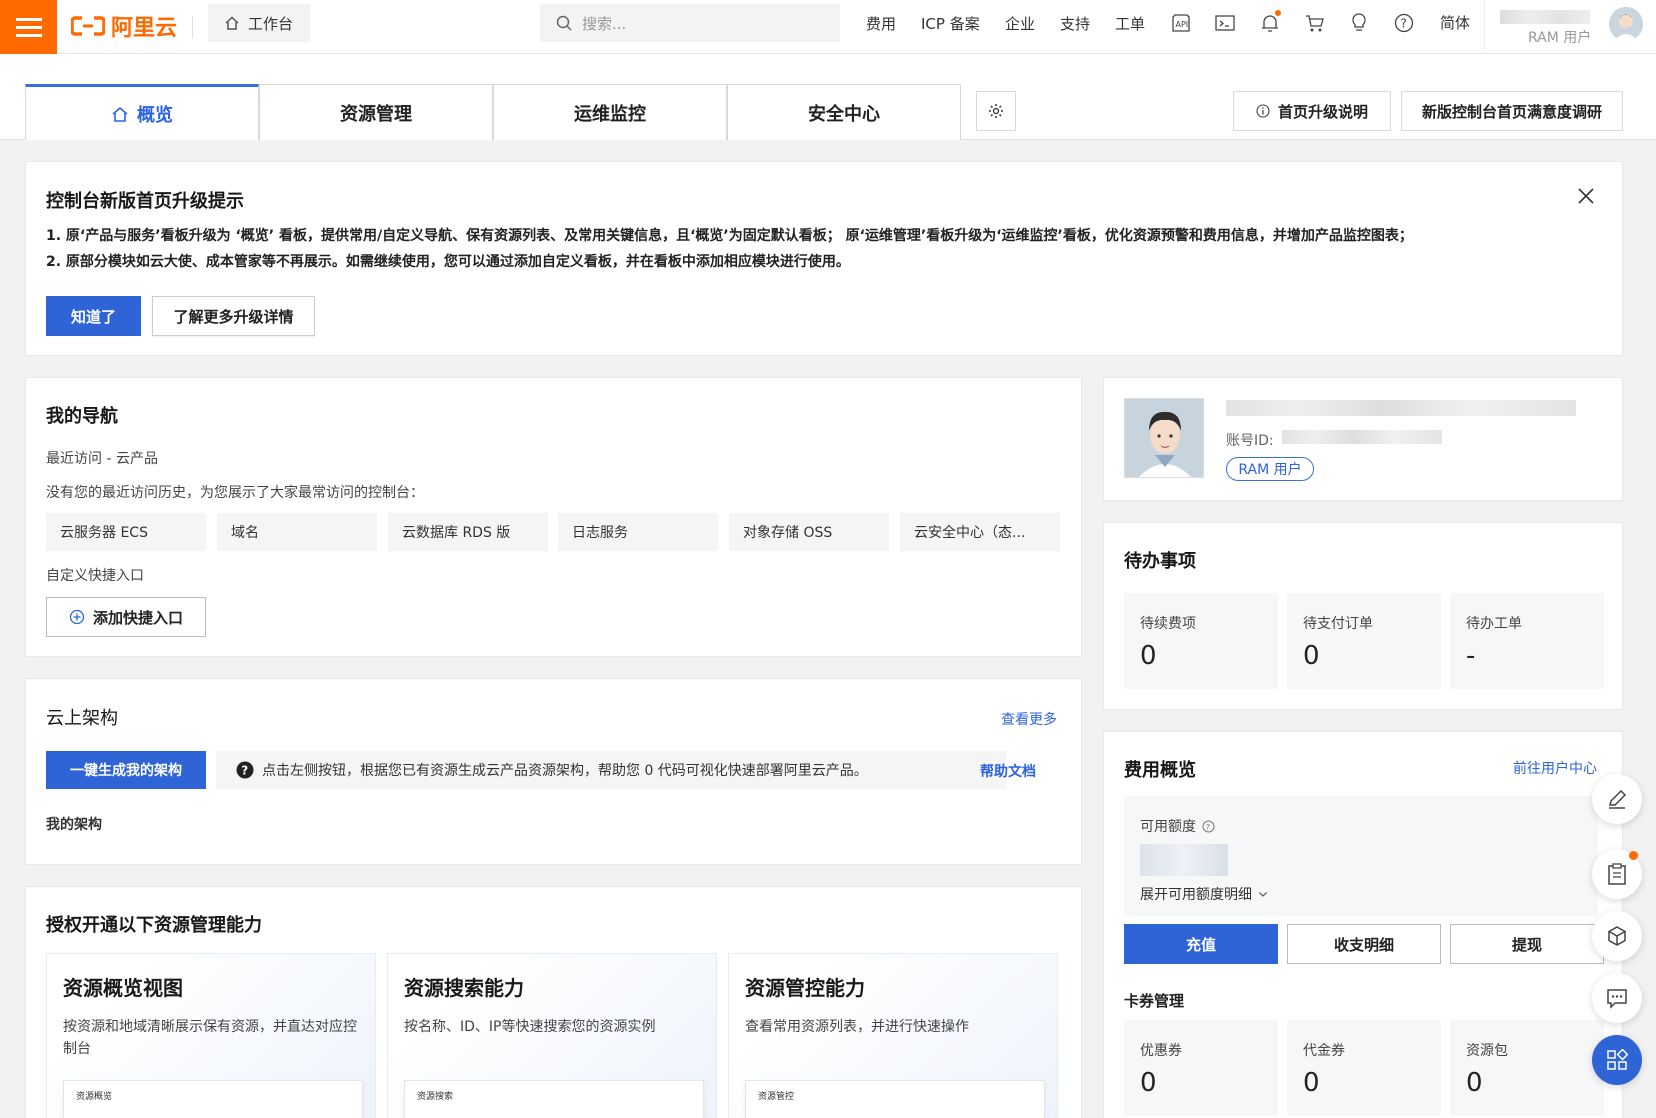 Image resolution: width=1656 pixels, height=1118 pixels. I want to click on help-doc-link: 帮助文档, so click(1008, 771).